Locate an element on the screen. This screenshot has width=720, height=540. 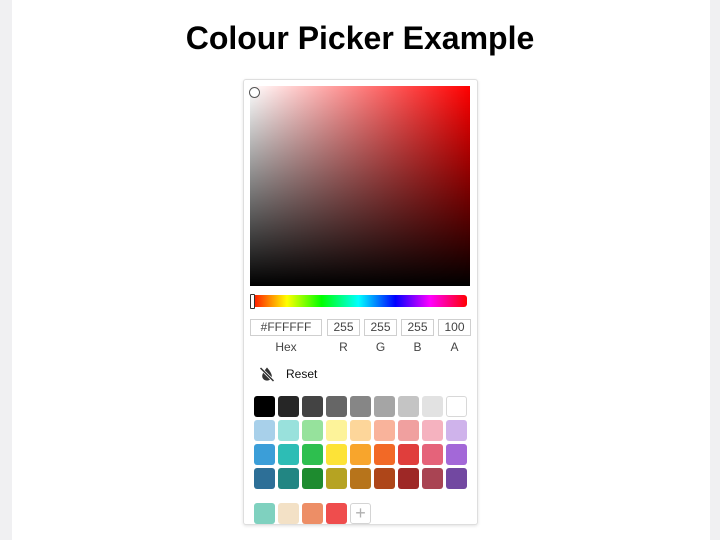
reset-button: Reset is located at coordinates (288, 374).